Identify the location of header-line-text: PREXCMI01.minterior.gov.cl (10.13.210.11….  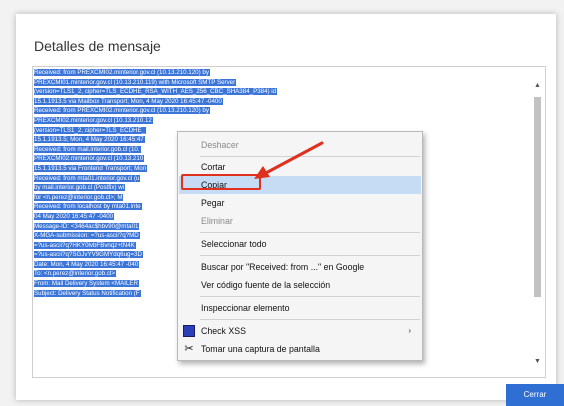
(135, 82).